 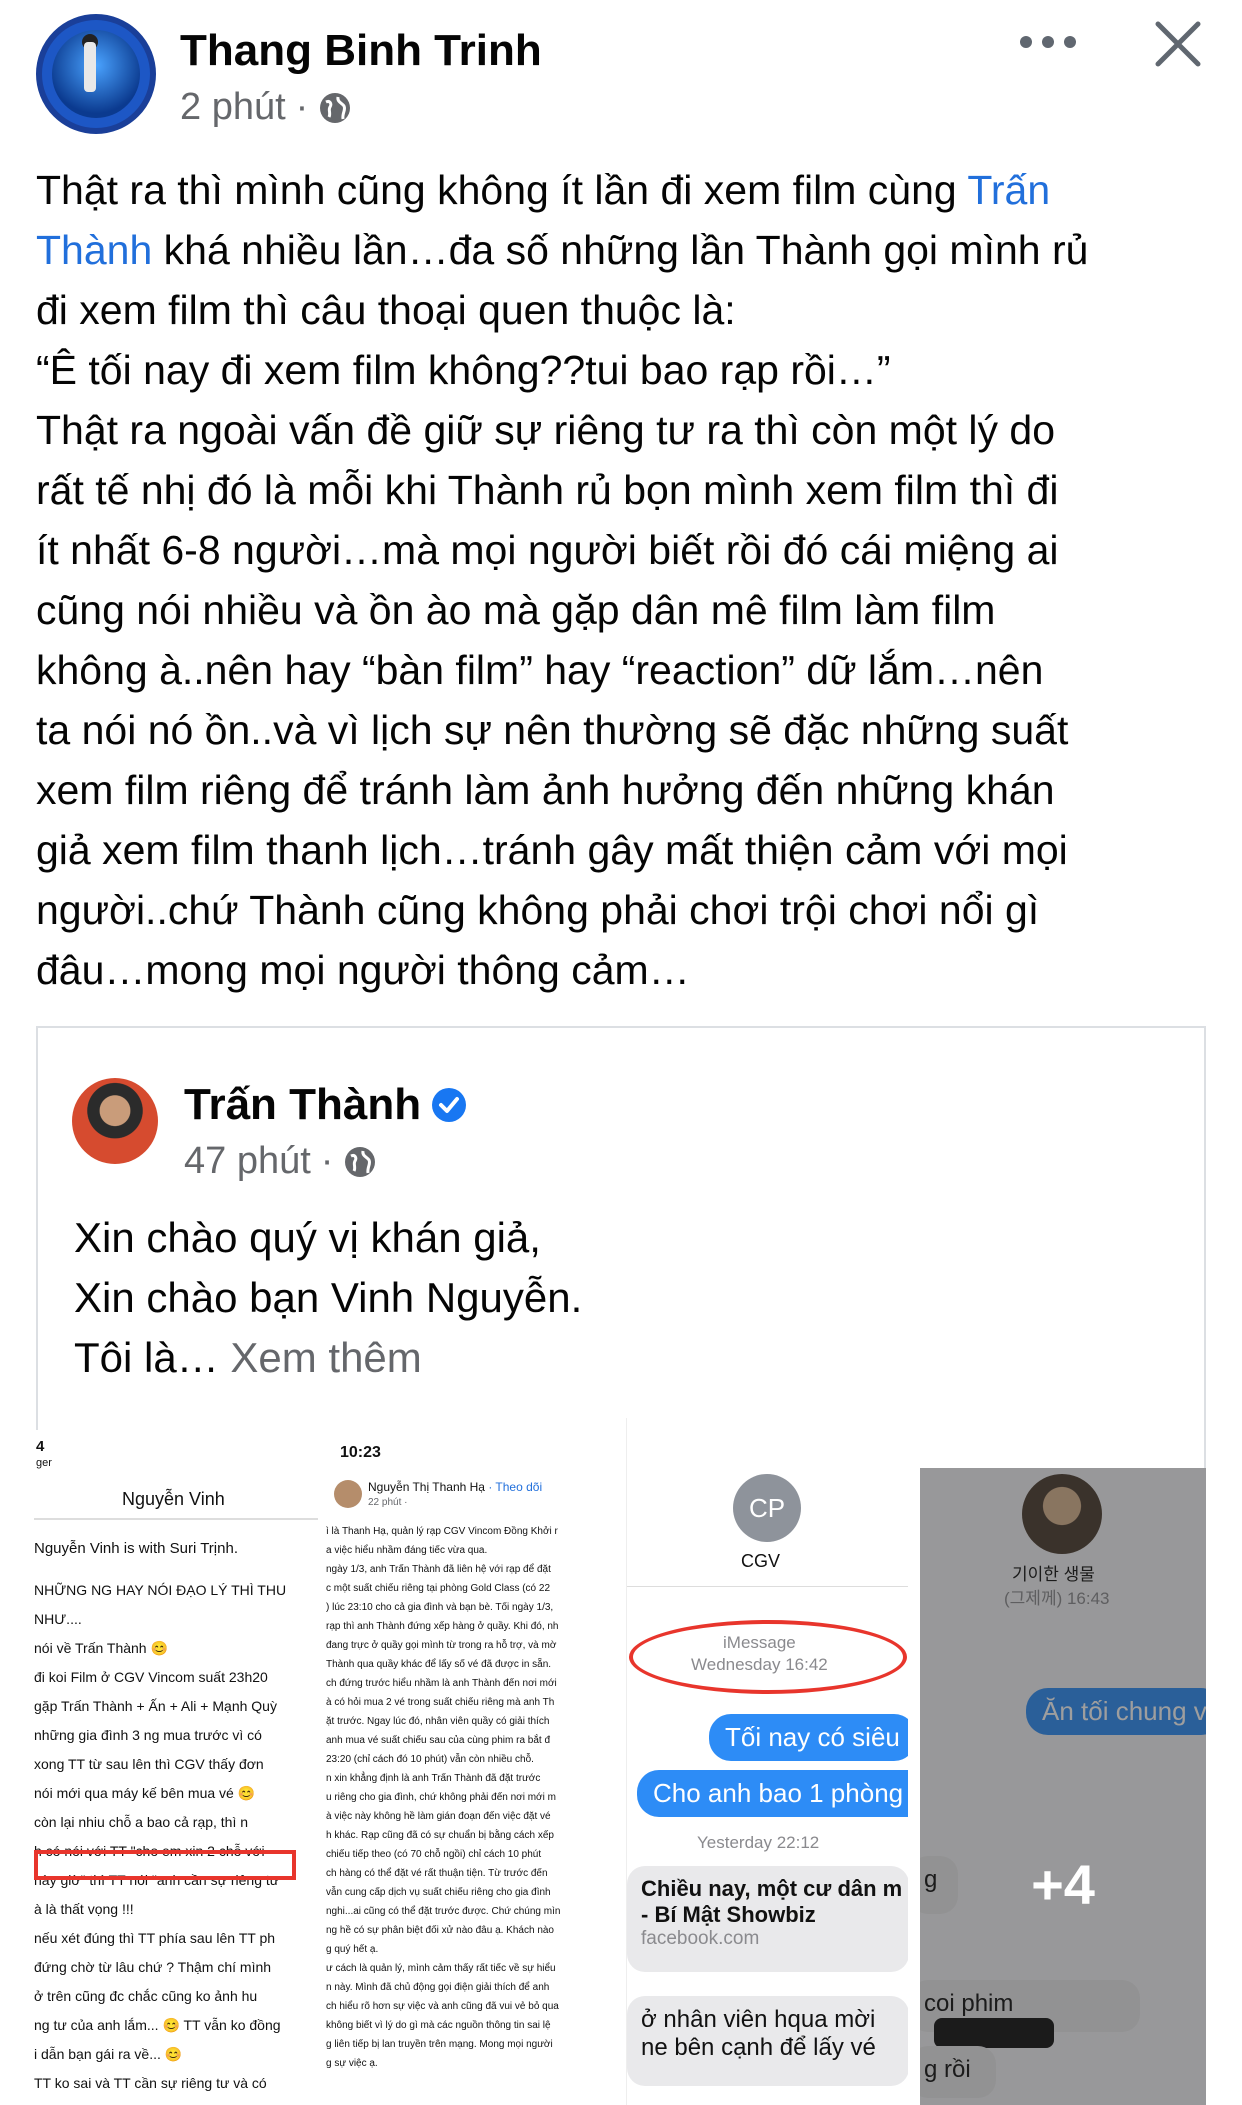 I want to click on screenshot-text-line: à là thất vọng !!!, so click(x=84, y=1909).